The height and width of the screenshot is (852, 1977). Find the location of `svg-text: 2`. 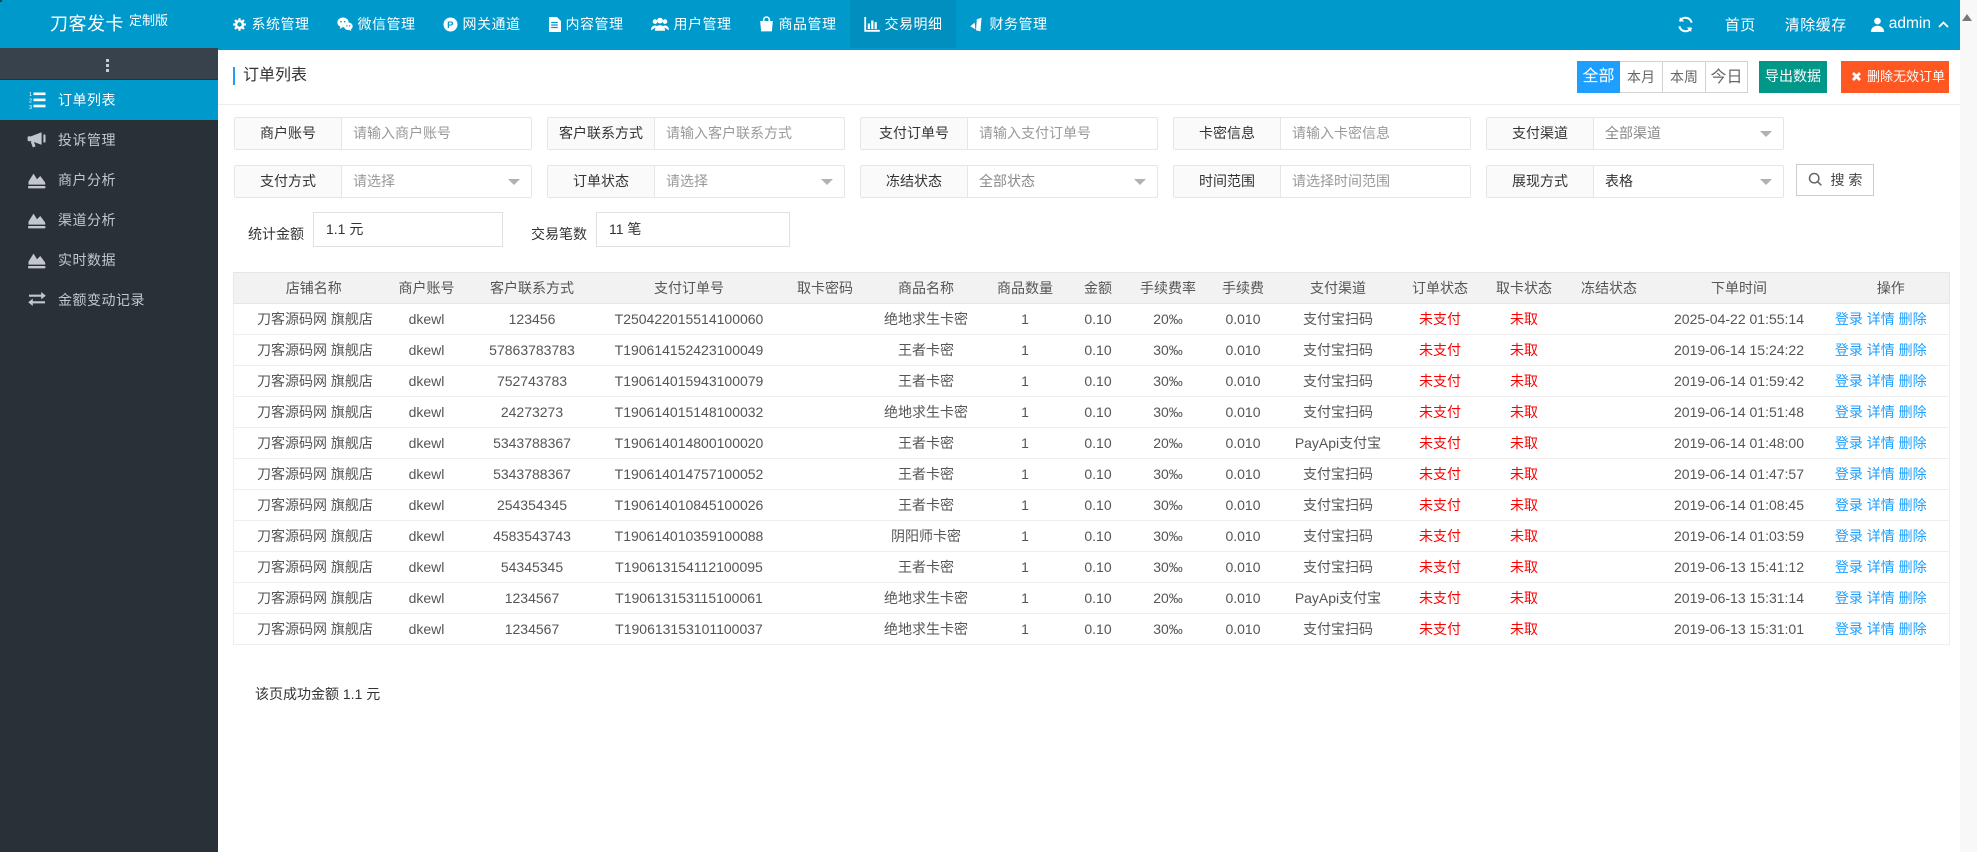

svg-text: 2 is located at coordinates (30, 102).